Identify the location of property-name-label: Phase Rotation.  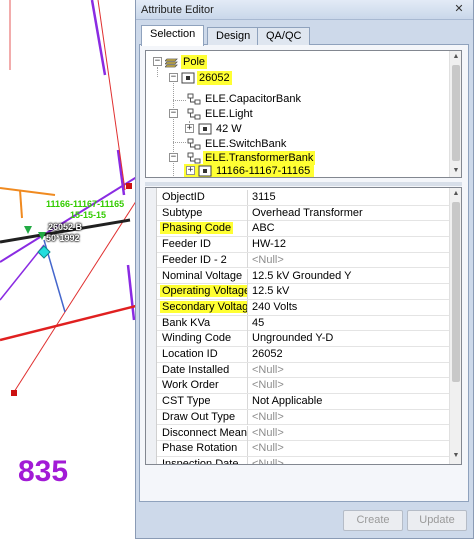
(200, 448).